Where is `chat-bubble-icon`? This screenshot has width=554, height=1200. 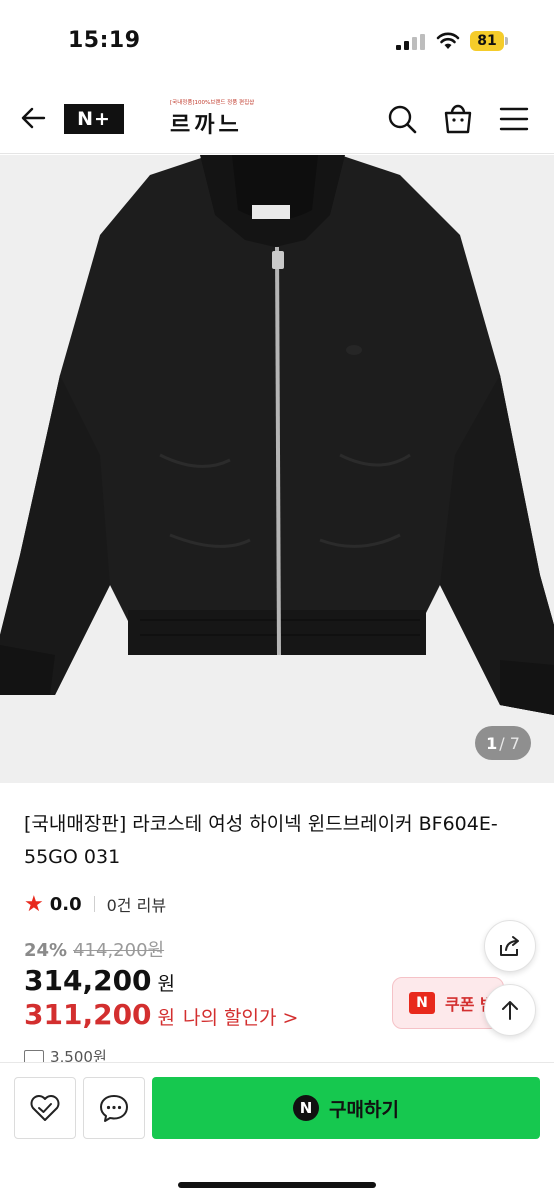 chat-bubble-icon is located at coordinates (114, 1108).